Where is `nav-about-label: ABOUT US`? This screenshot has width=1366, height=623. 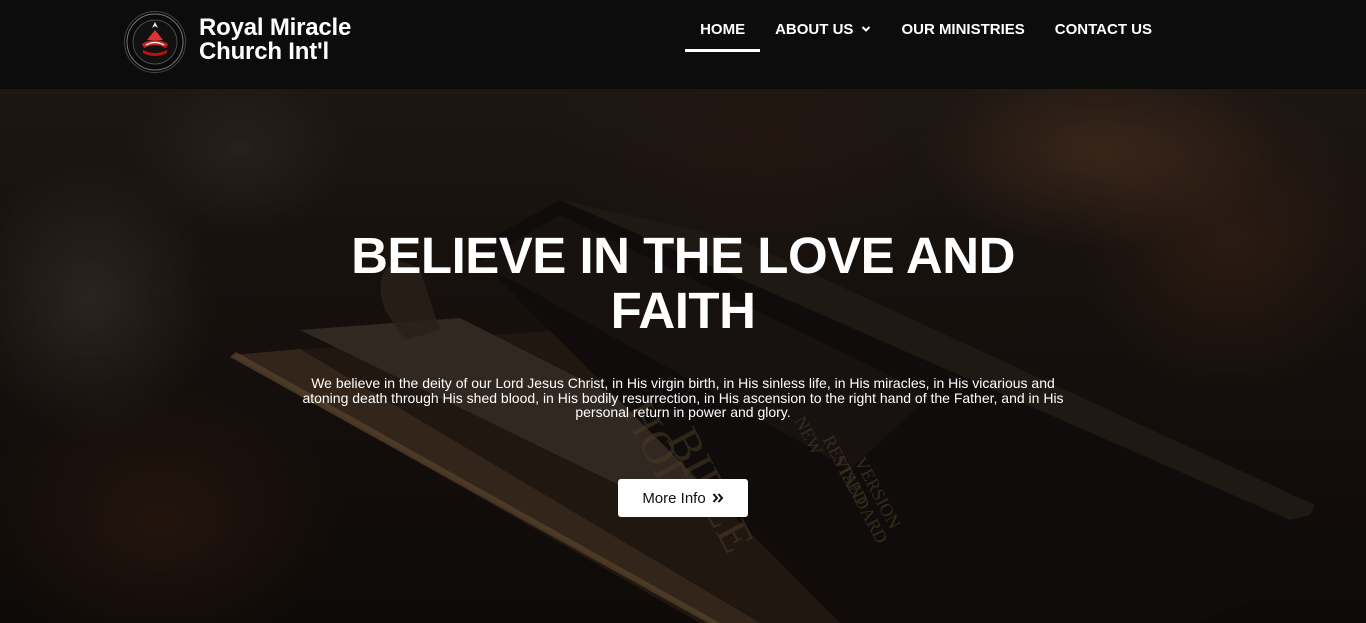
nav-about-label: ABOUT US is located at coordinates (814, 29).